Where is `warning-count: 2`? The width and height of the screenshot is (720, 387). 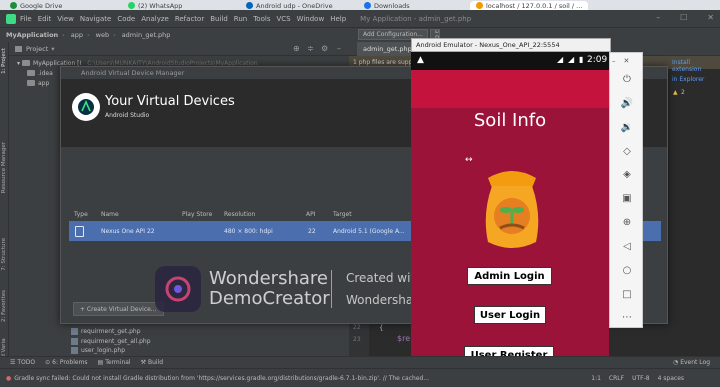
warning-count: 2 is located at coordinates (683, 92).